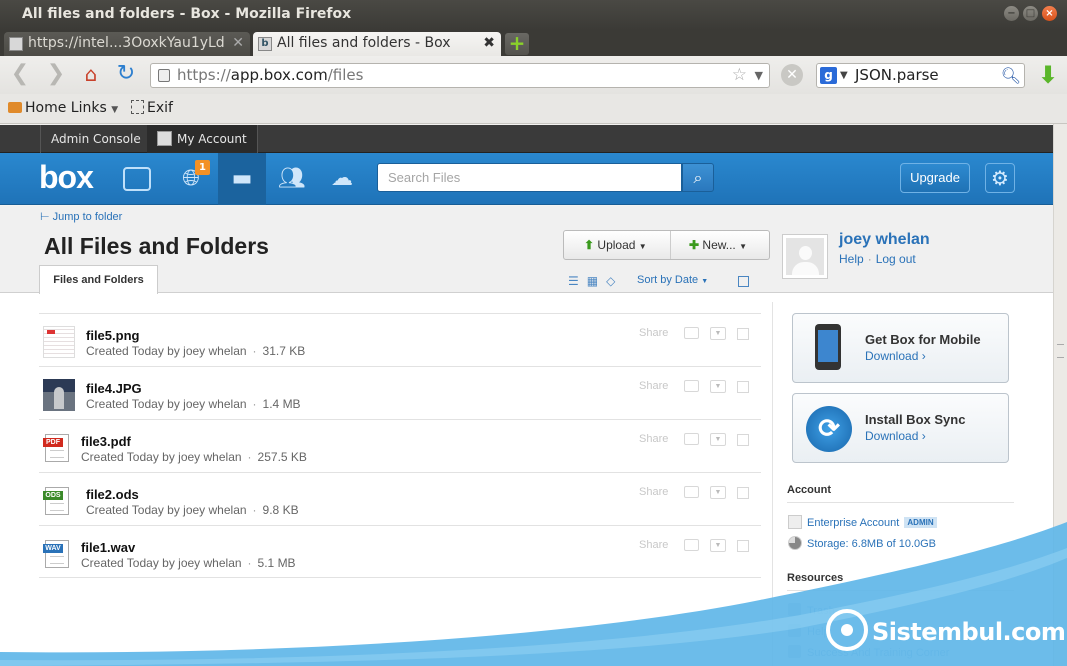 This screenshot has height=666, width=1067. What do you see at coordinates (114, 388) in the screenshot?
I see `file-name: file4.JPG` at bounding box center [114, 388].